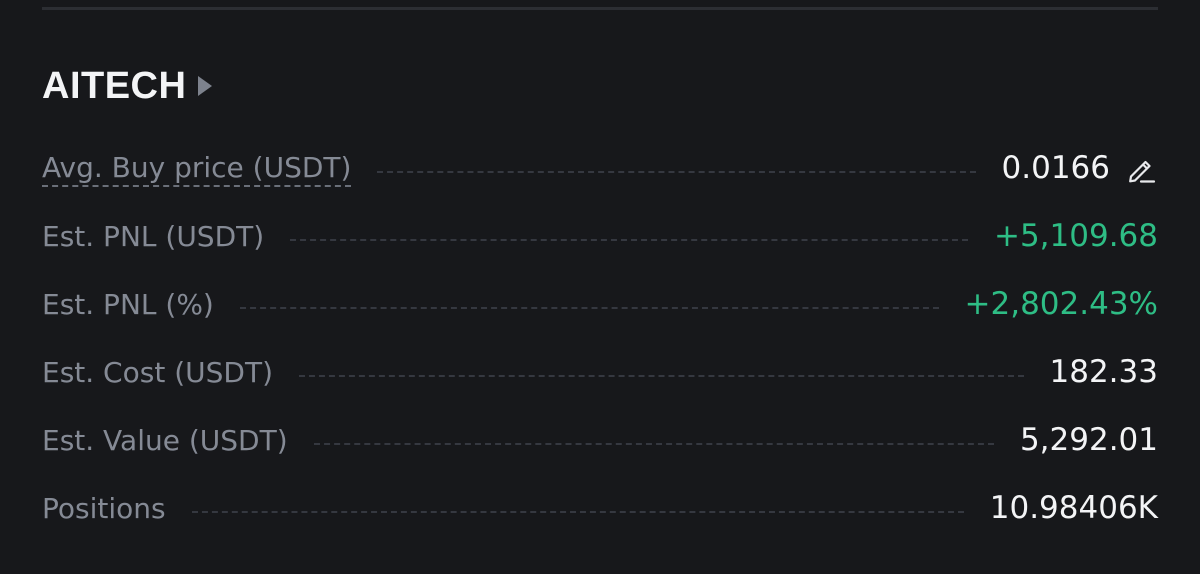  I want to click on row-positions: Positions 10.98406K, so click(600, 509).